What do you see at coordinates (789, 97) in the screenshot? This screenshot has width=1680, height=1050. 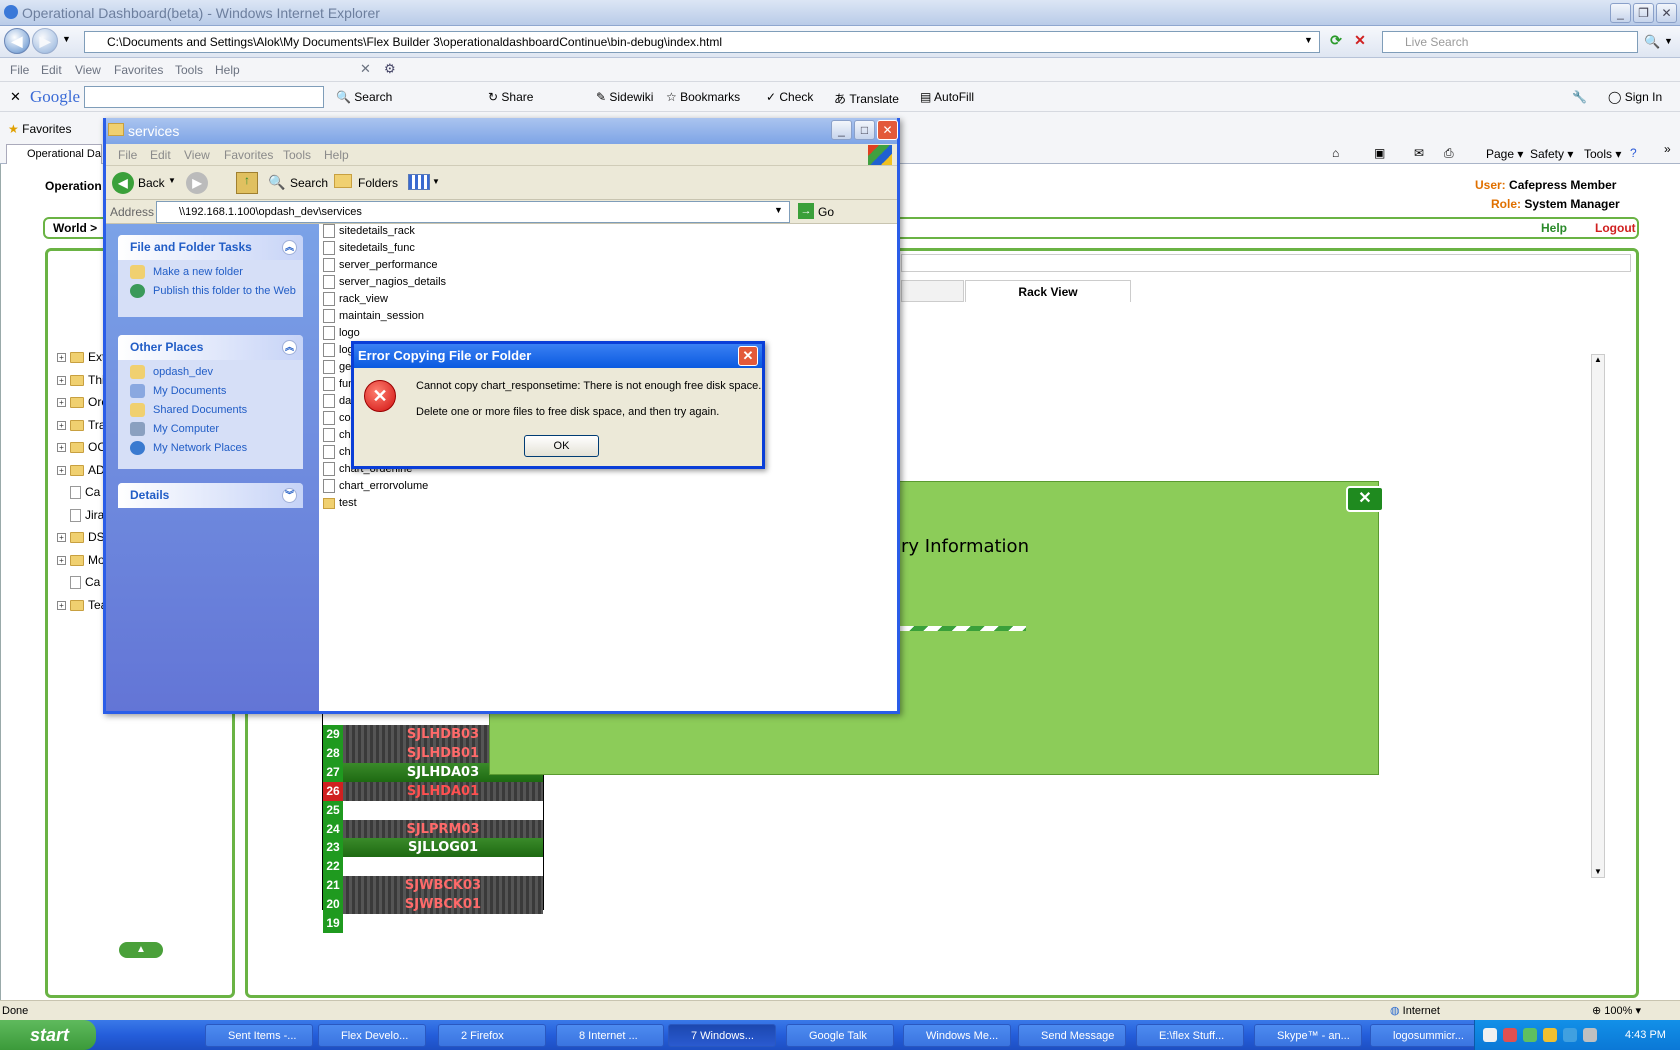 I see `check-button: ✓ Check` at bounding box center [789, 97].